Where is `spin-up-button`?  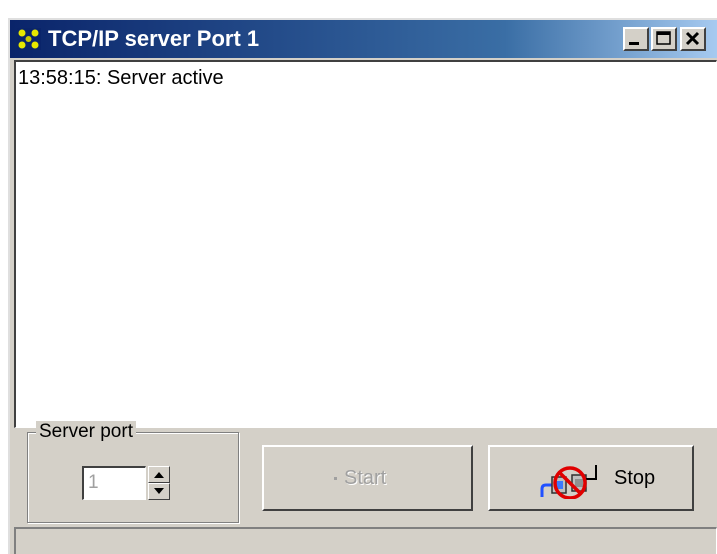
spin-up-button is located at coordinates (159, 474).